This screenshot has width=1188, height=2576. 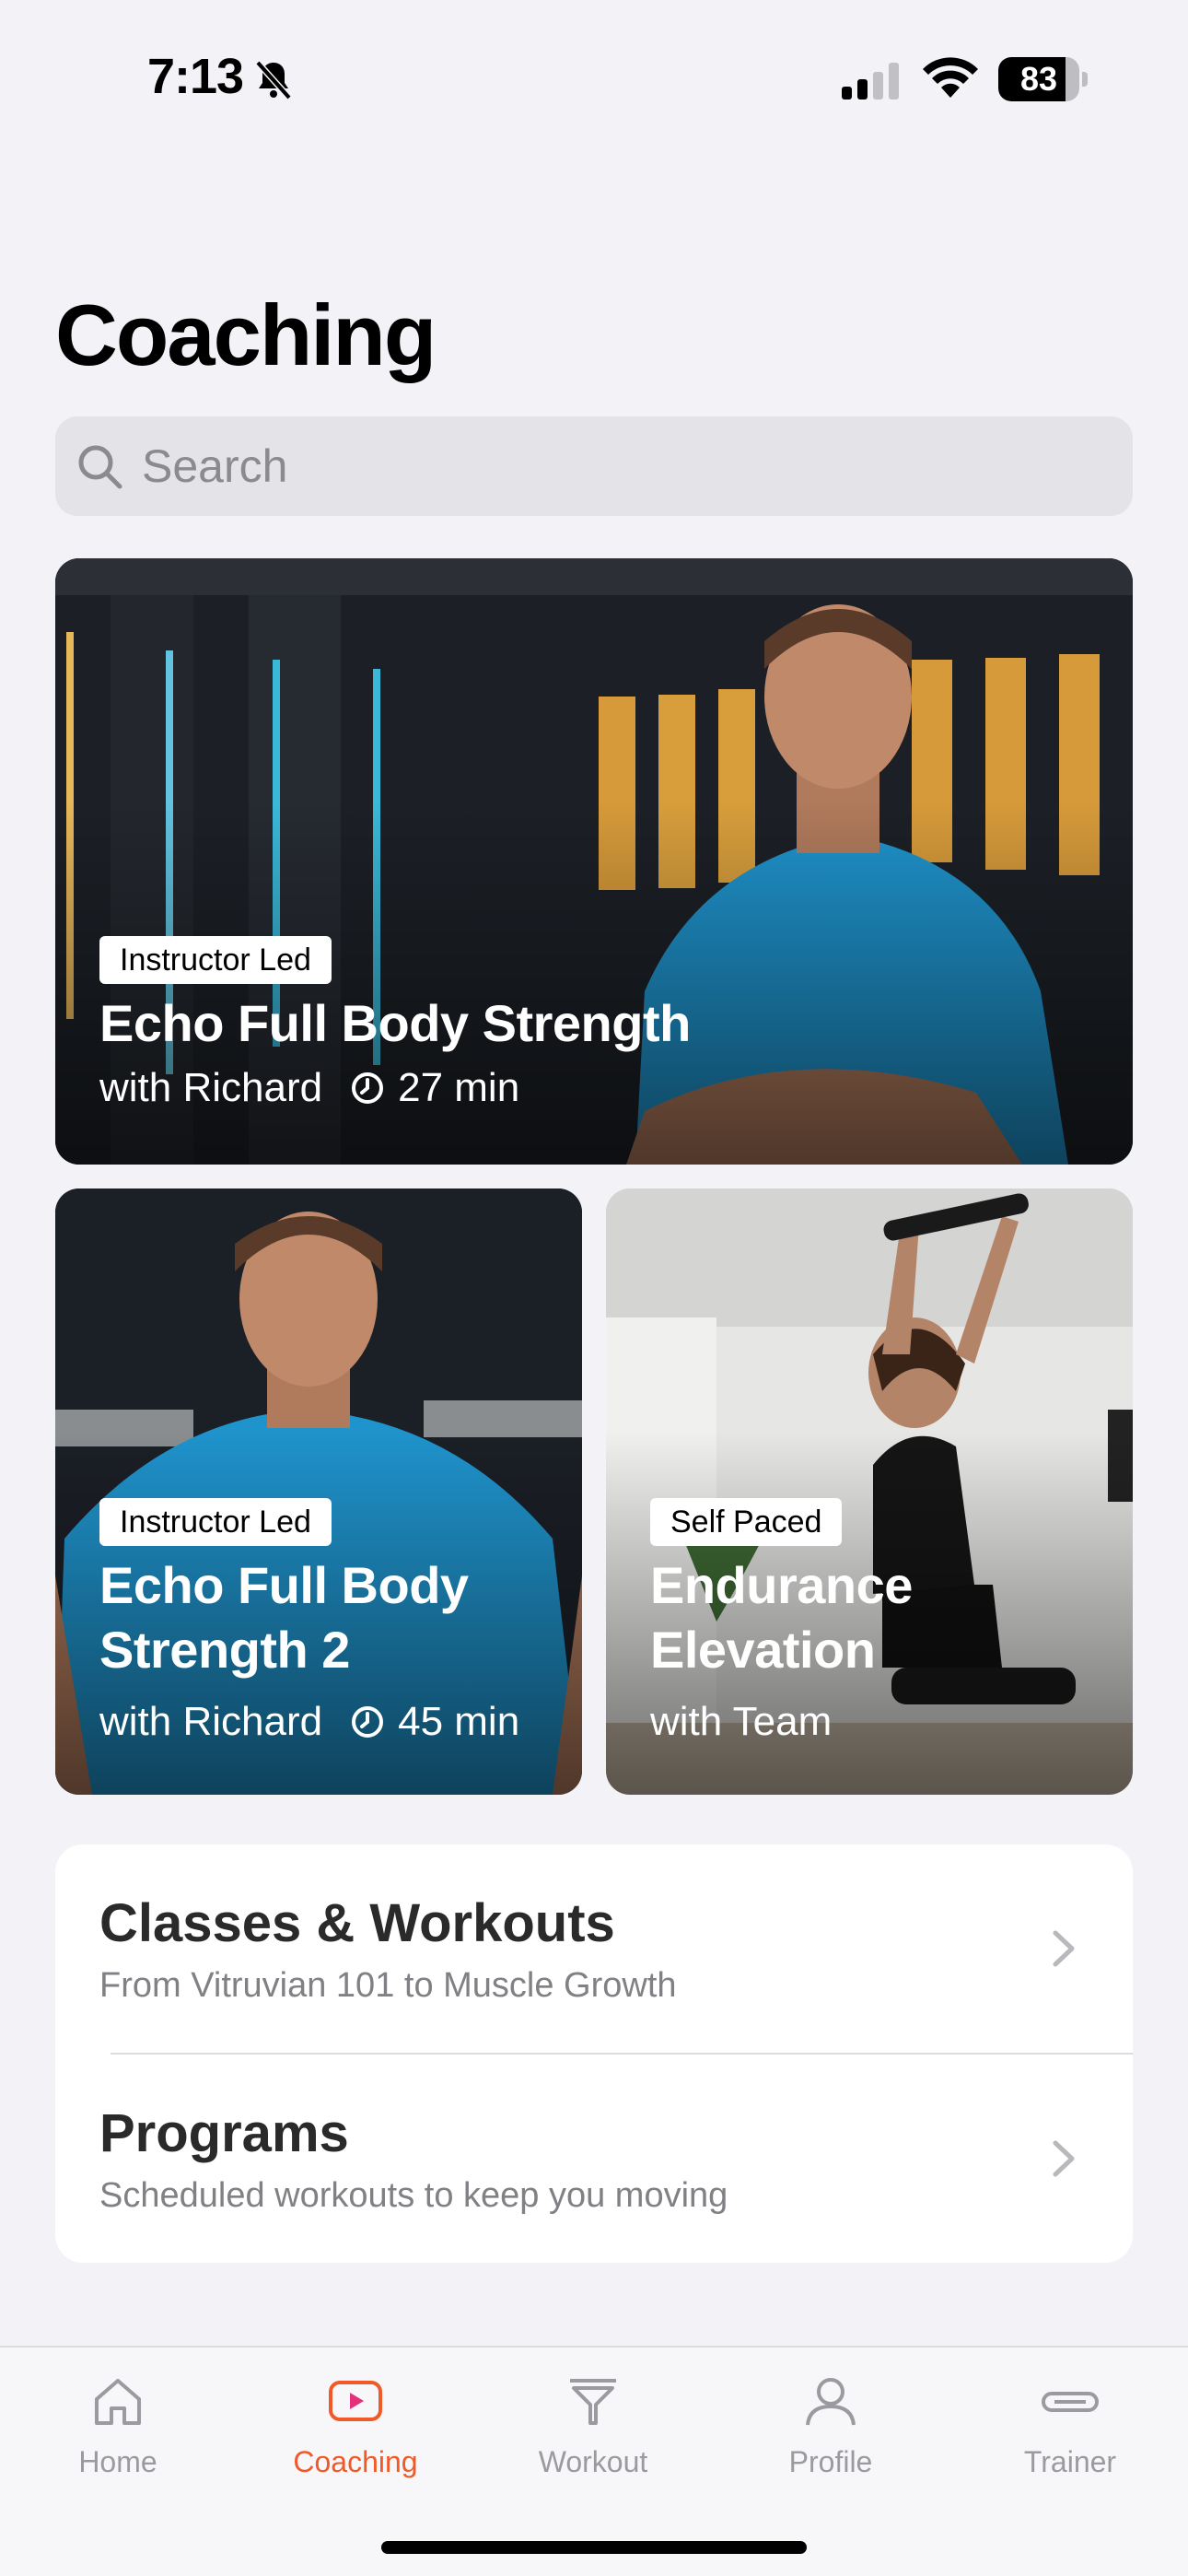 What do you see at coordinates (870, 81) in the screenshot?
I see `cellular-signal-icon` at bounding box center [870, 81].